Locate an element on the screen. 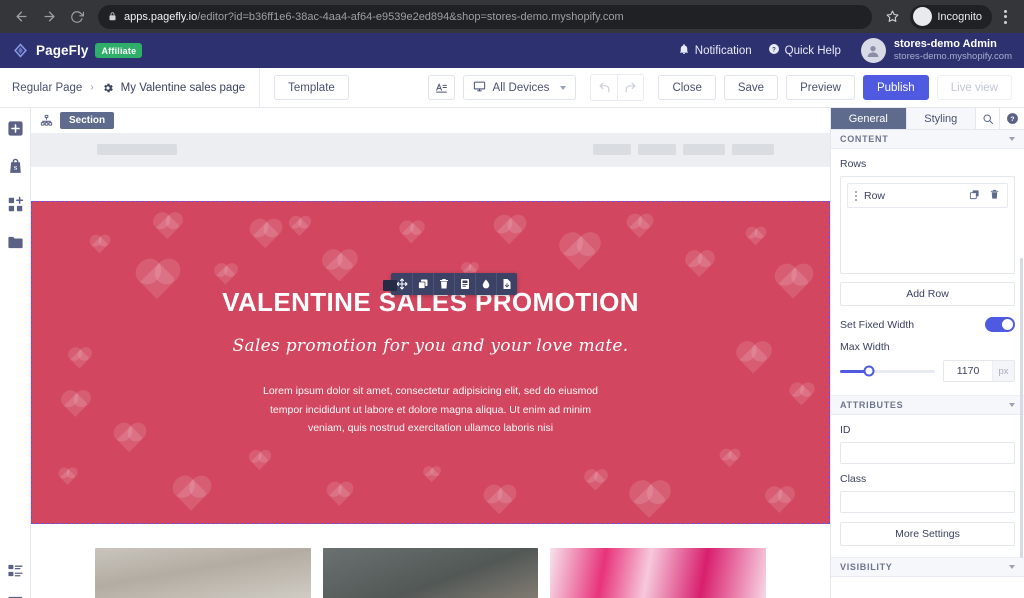 This screenshot has height=598, width=1024. typography-icon is located at coordinates (441, 87).